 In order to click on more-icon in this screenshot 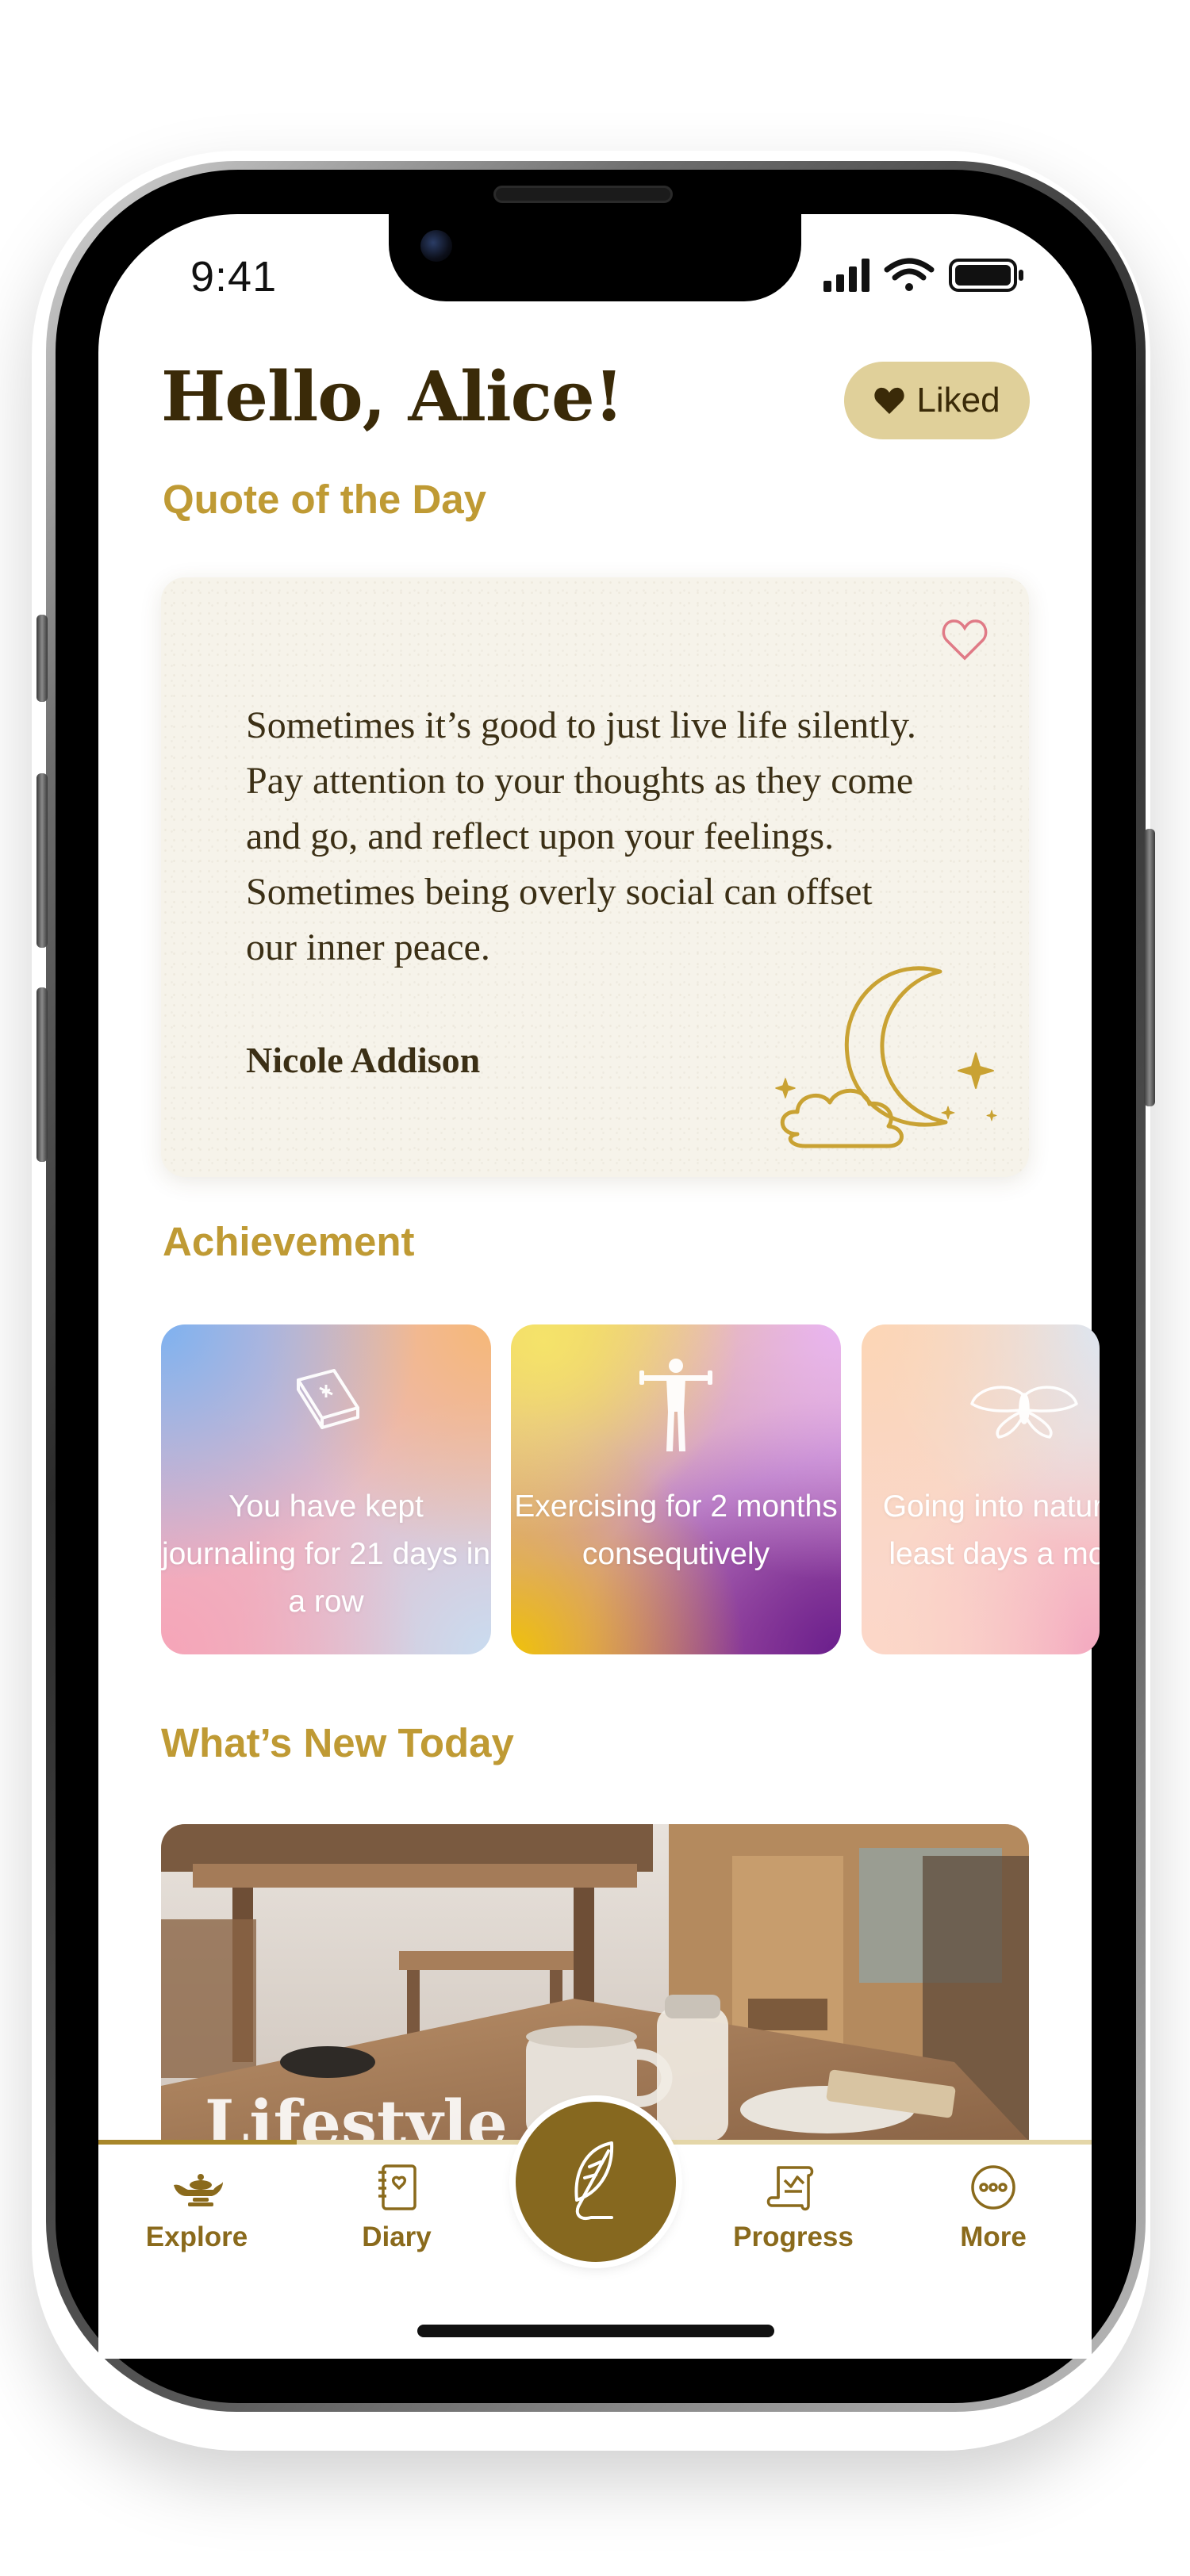, I will do `click(993, 2187)`.